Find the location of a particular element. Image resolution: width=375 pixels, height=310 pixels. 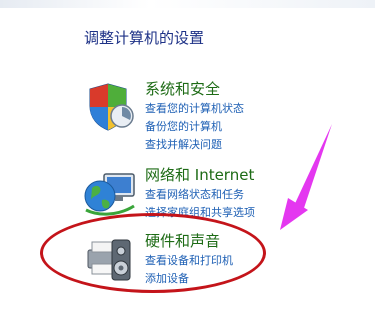

window-top-stripe is located at coordinates (187, 4).